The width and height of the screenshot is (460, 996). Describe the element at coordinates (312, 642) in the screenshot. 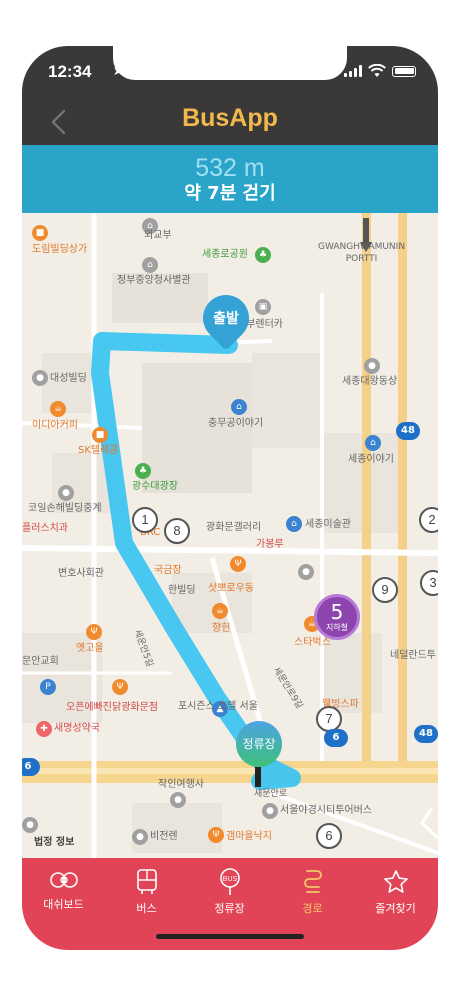

I see `map-label-starbucks: 스타벅스` at that location.